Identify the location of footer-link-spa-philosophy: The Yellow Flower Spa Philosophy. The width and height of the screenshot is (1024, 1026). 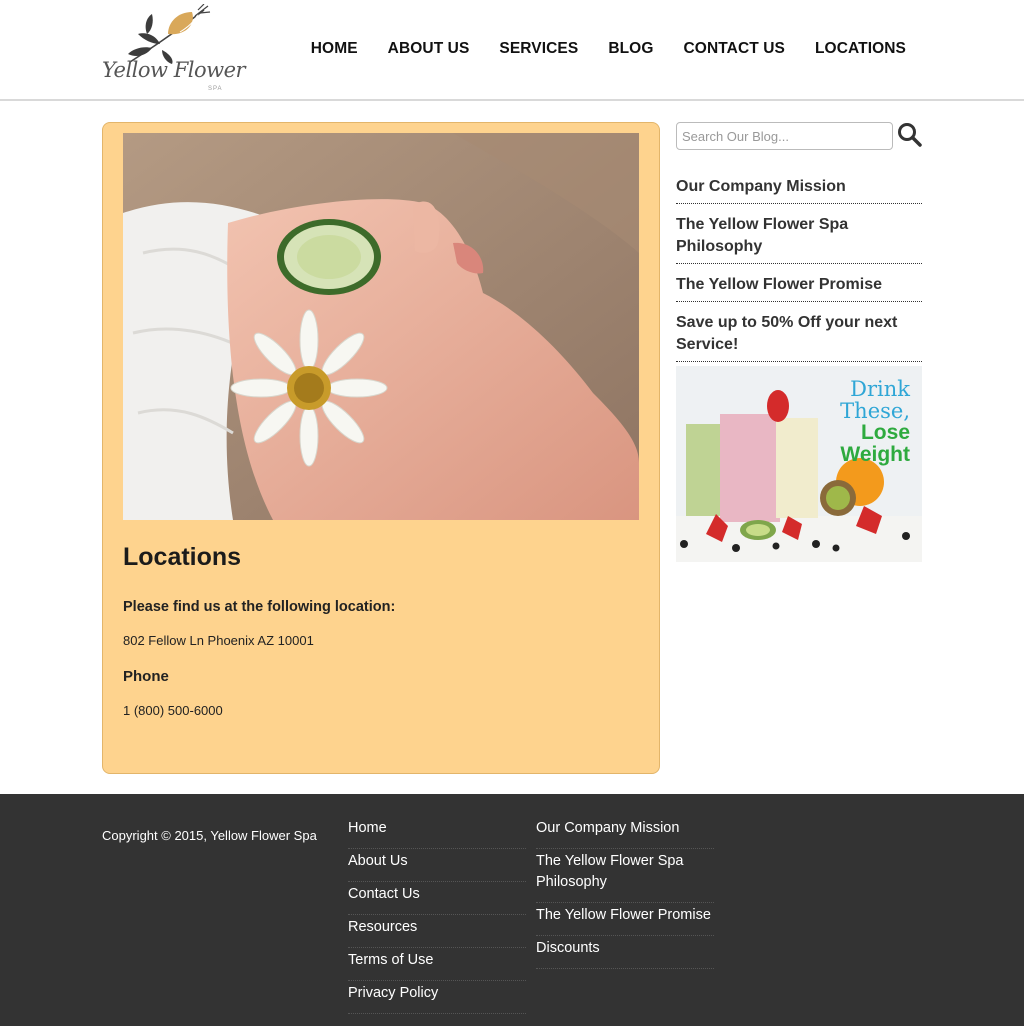
(625, 877).